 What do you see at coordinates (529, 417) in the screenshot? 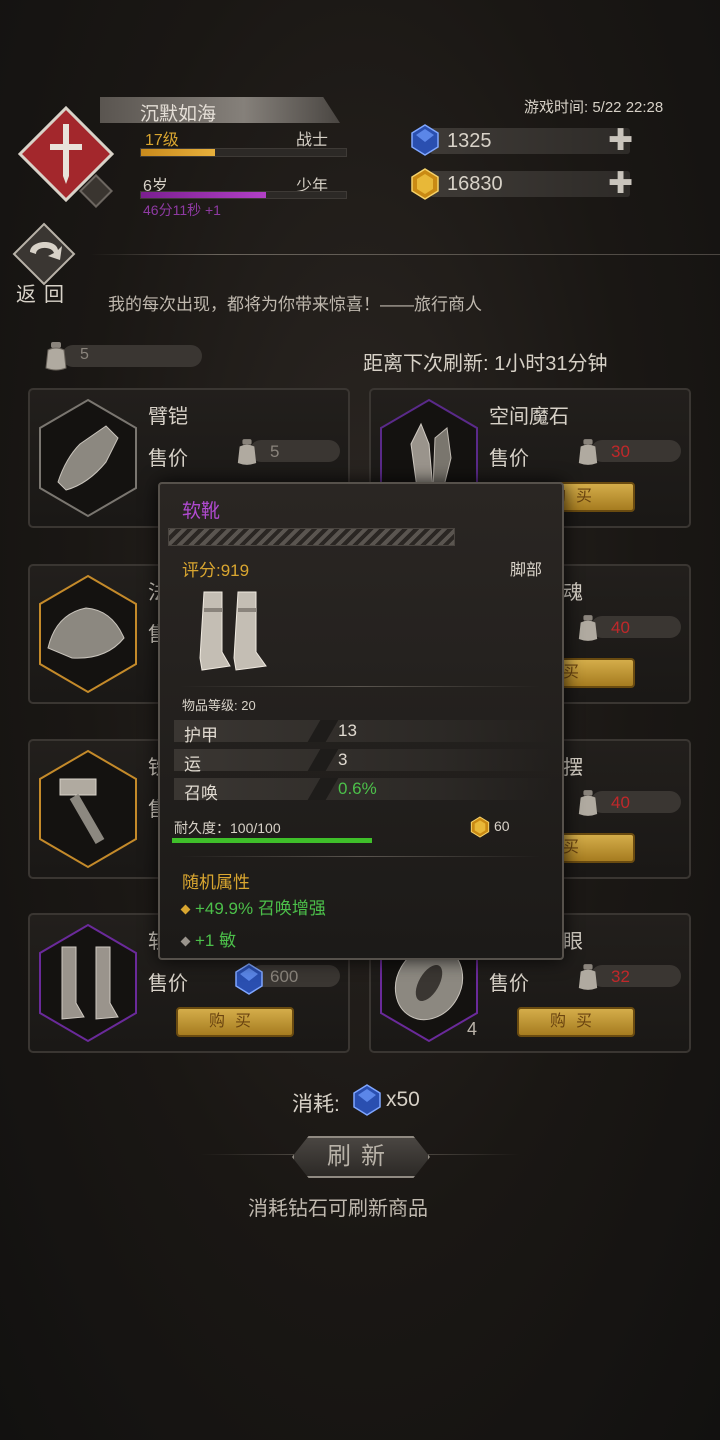
I see `item-name: 空间魔石` at bounding box center [529, 417].